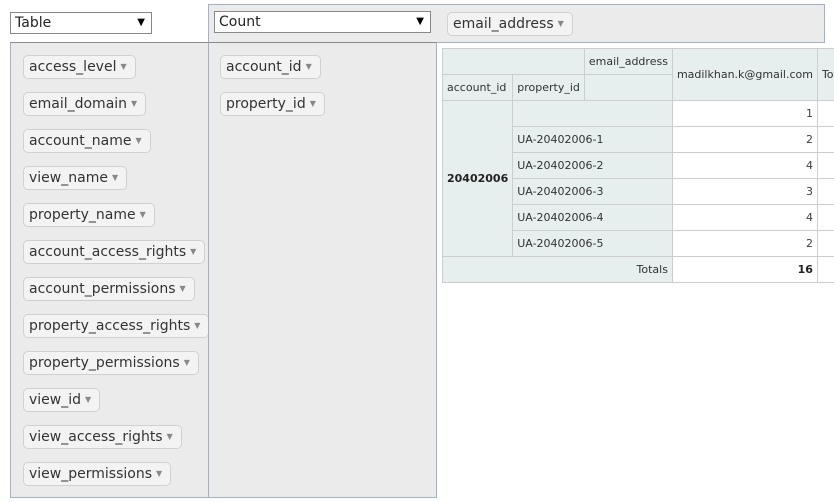 Image resolution: width=834 pixels, height=503 pixels. Describe the element at coordinates (73, 67) in the screenshot. I see `attr-label: access_level` at that location.